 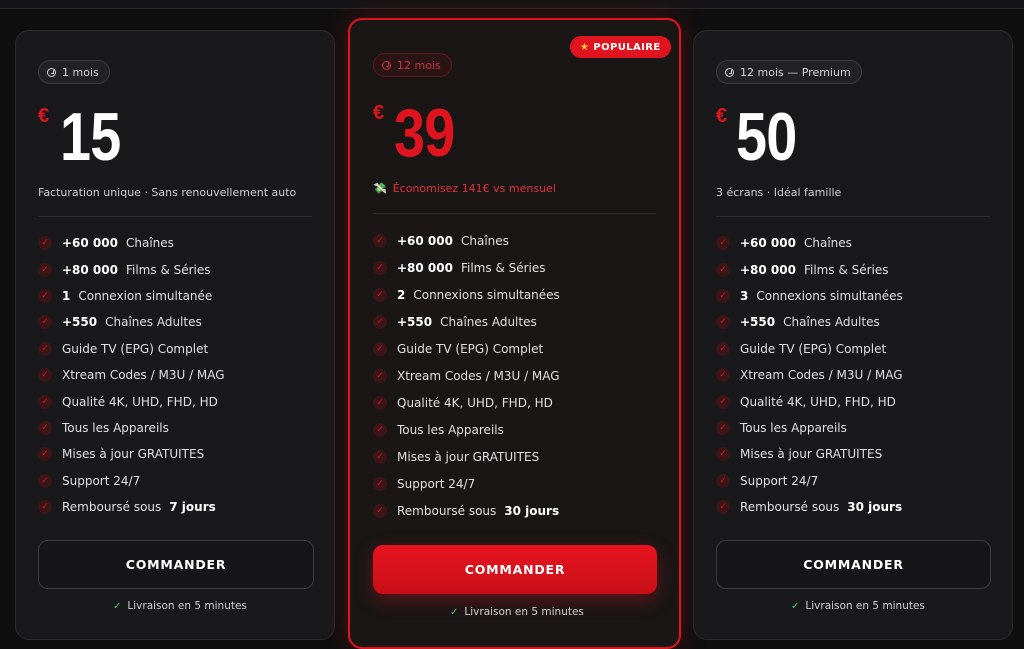 What do you see at coordinates (131, 507) in the screenshot?
I see `feature-item: Remboursé sous7 jours` at bounding box center [131, 507].